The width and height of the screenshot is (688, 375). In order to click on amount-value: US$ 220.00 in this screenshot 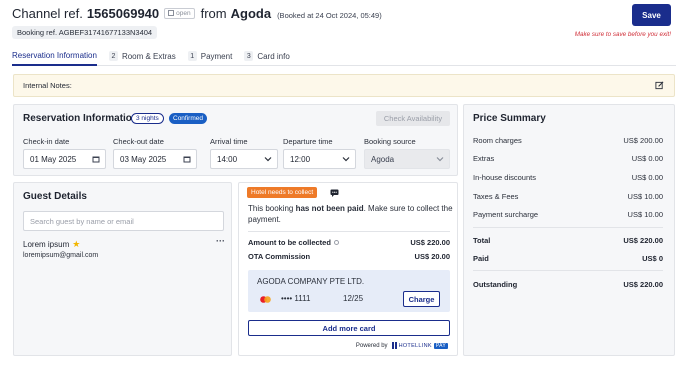, I will do `click(430, 242)`.